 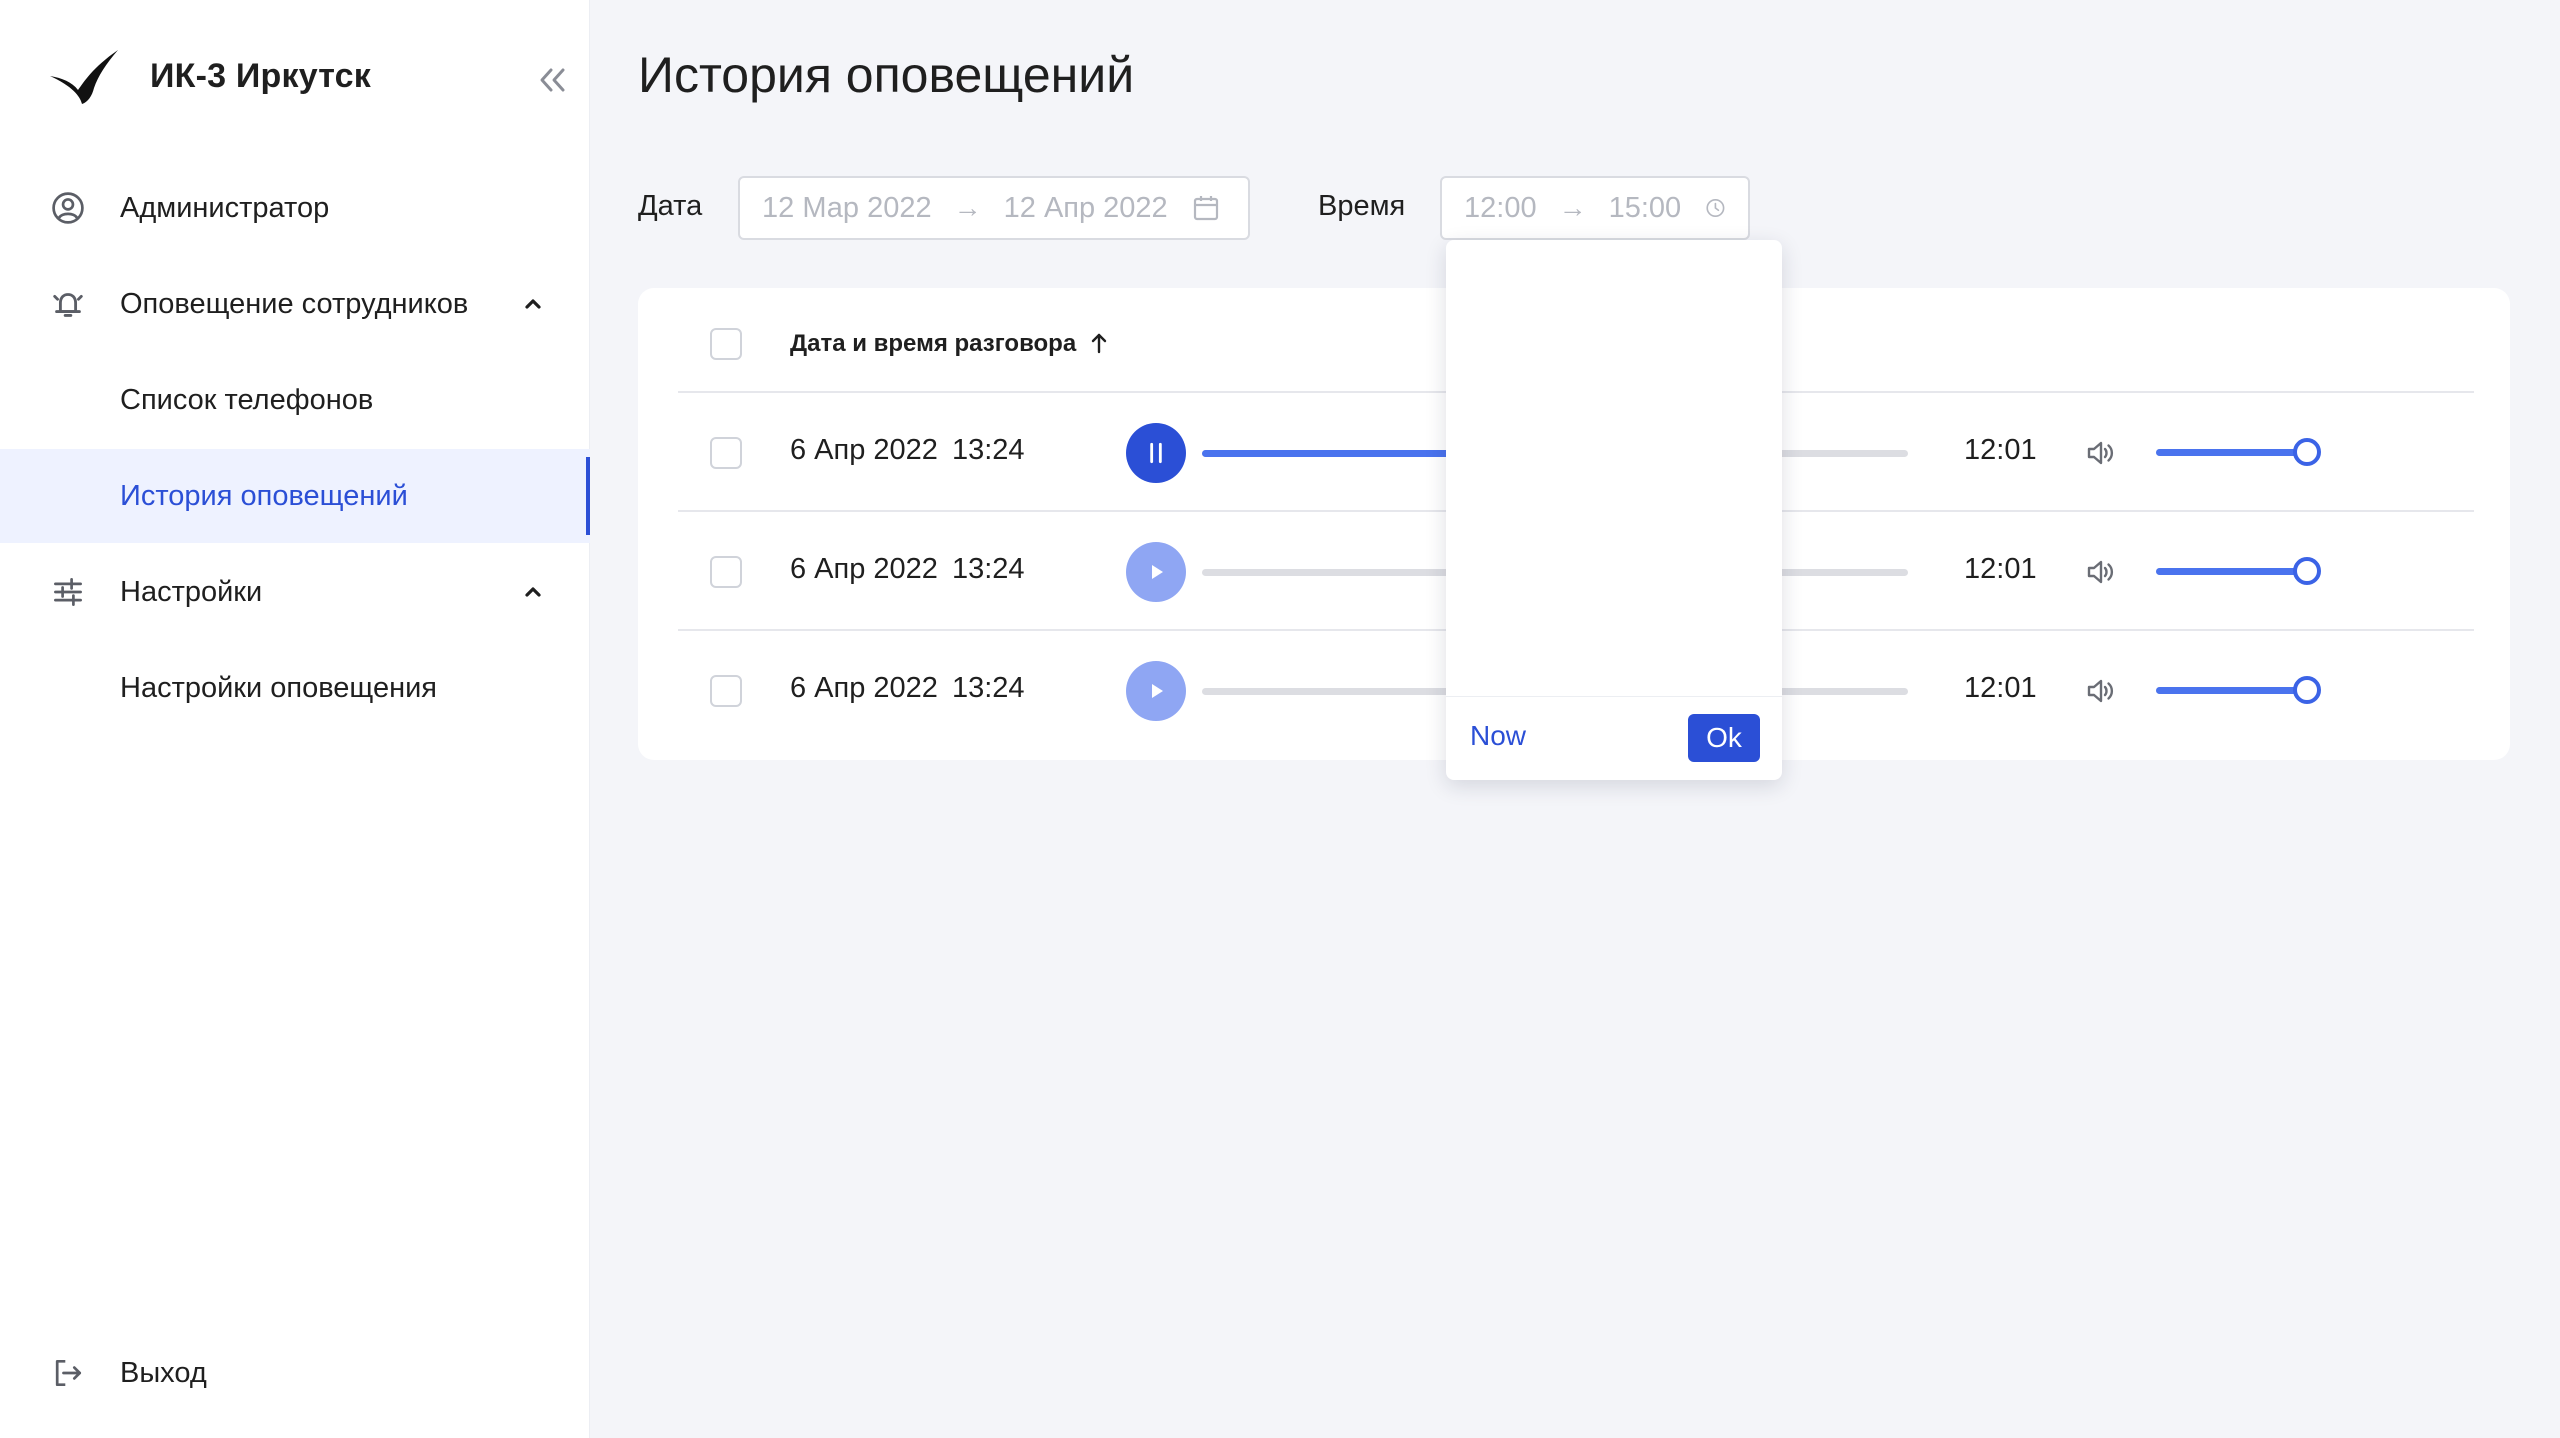 I want to click on date-range-picker: 12 Мар 2022 → 12 Апр 2022, so click(x=994, y=208).